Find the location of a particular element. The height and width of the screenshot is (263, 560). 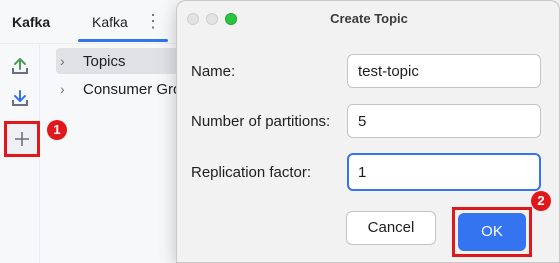

partitions-label: Number of partitions: is located at coordinates (261, 121).